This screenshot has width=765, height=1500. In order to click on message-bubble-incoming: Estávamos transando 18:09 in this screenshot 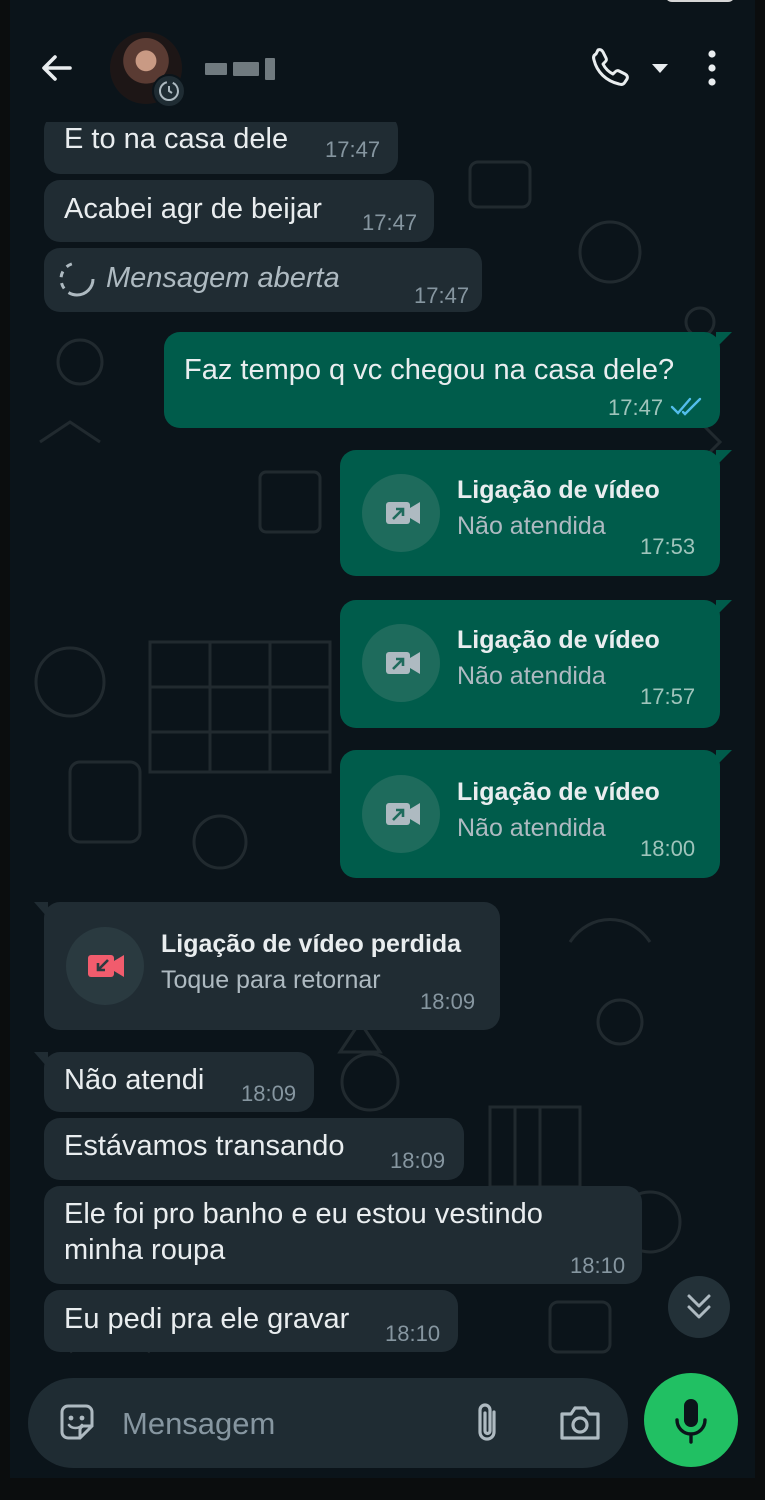, I will do `click(254, 1149)`.